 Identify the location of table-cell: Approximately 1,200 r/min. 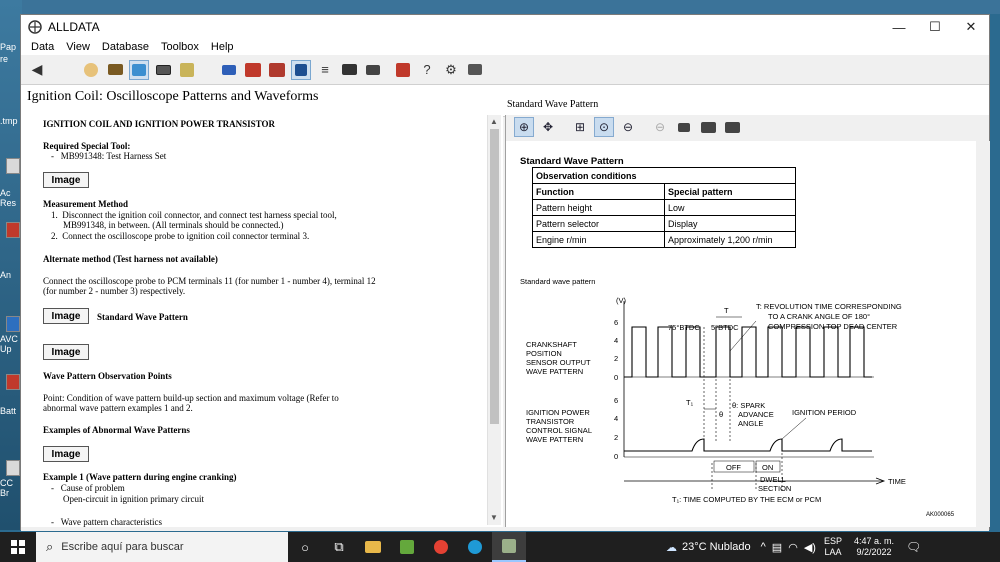
(730, 239).